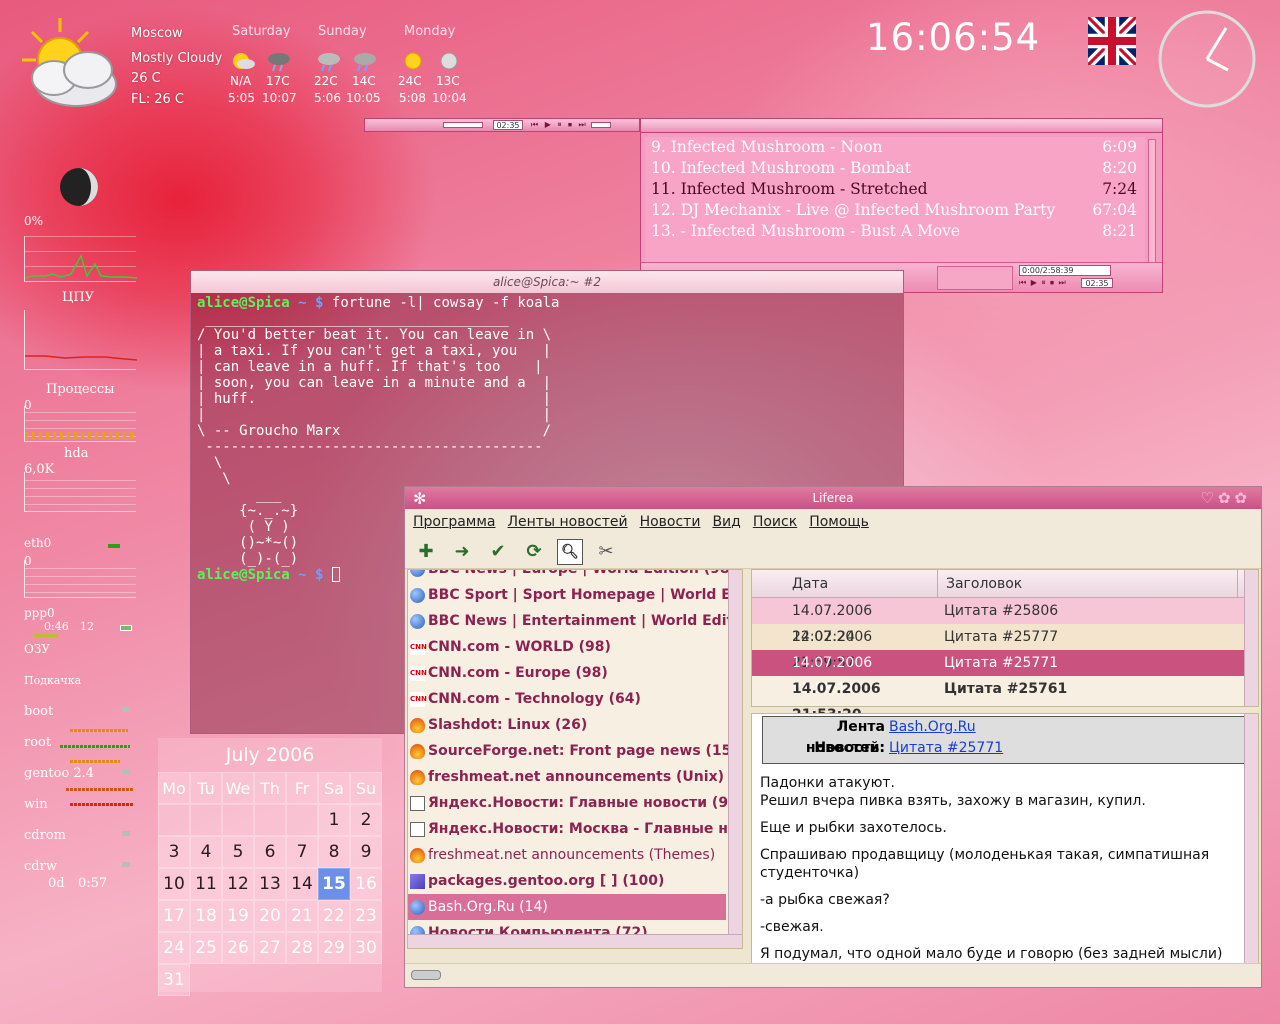 This screenshot has height=1024, width=1280. I want to click on calendar-day: 15, so click(334, 884).